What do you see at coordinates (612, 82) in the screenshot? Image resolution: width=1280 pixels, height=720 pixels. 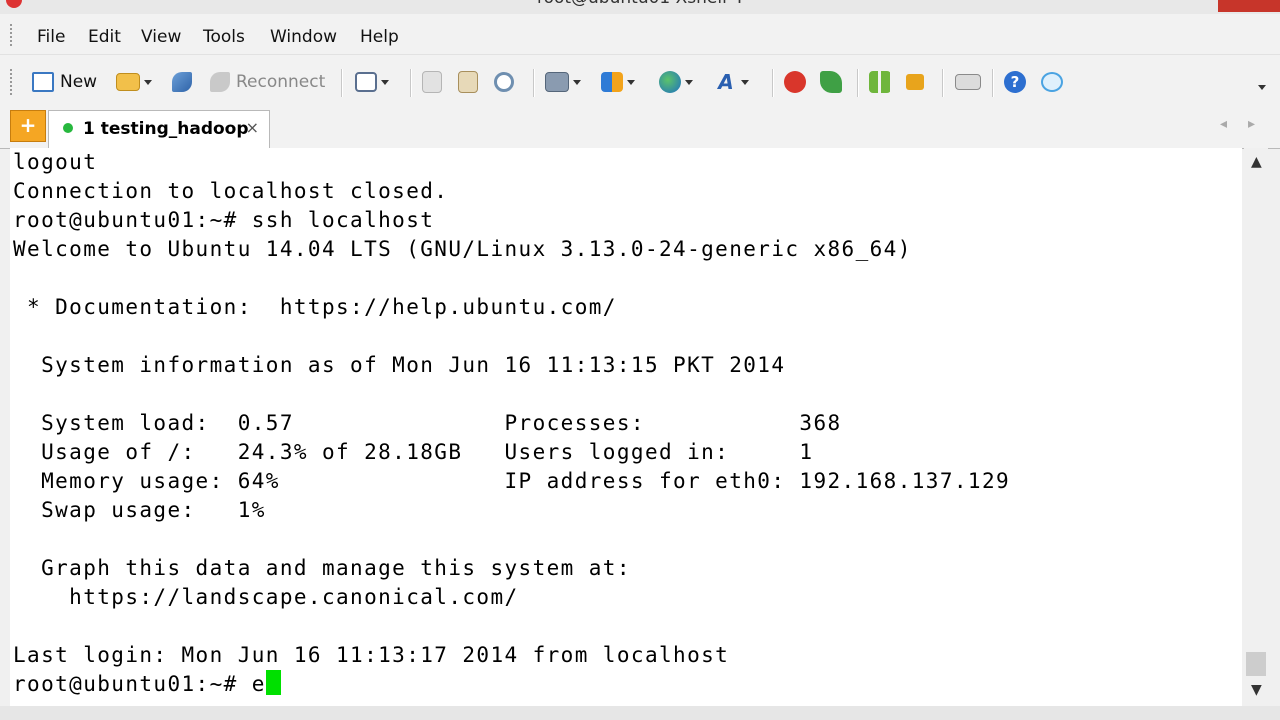 I see `transfer-icon` at bounding box center [612, 82].